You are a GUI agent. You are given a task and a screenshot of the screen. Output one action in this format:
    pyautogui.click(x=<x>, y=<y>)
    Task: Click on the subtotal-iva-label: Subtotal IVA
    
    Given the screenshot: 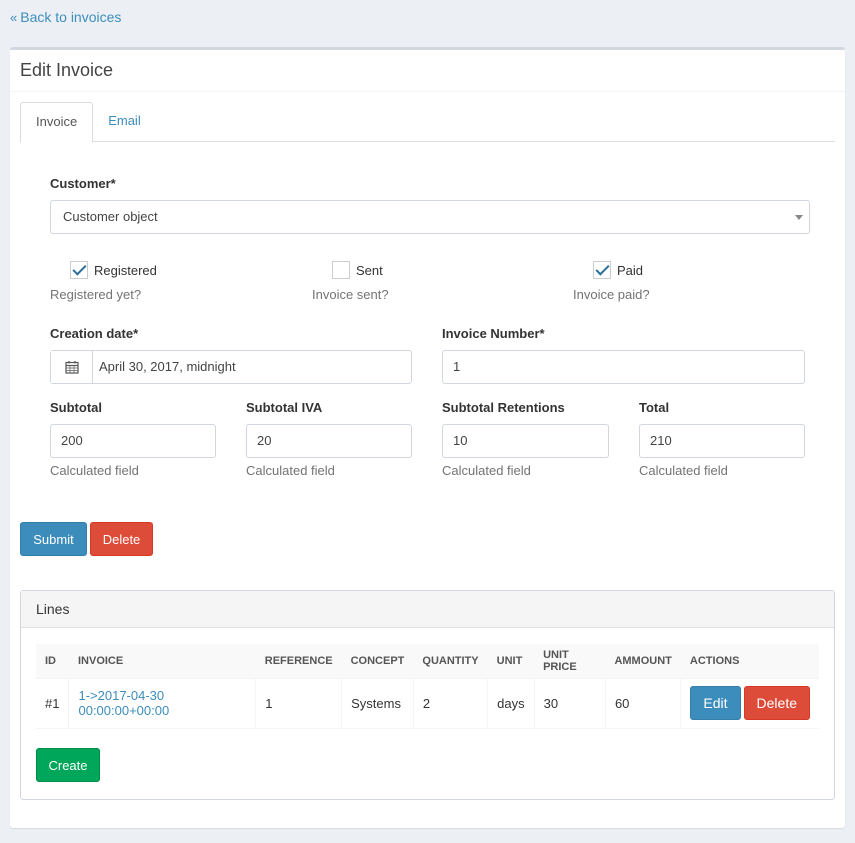 What is the action you would take?
    pyautogui.click(x=284, y=407)
    